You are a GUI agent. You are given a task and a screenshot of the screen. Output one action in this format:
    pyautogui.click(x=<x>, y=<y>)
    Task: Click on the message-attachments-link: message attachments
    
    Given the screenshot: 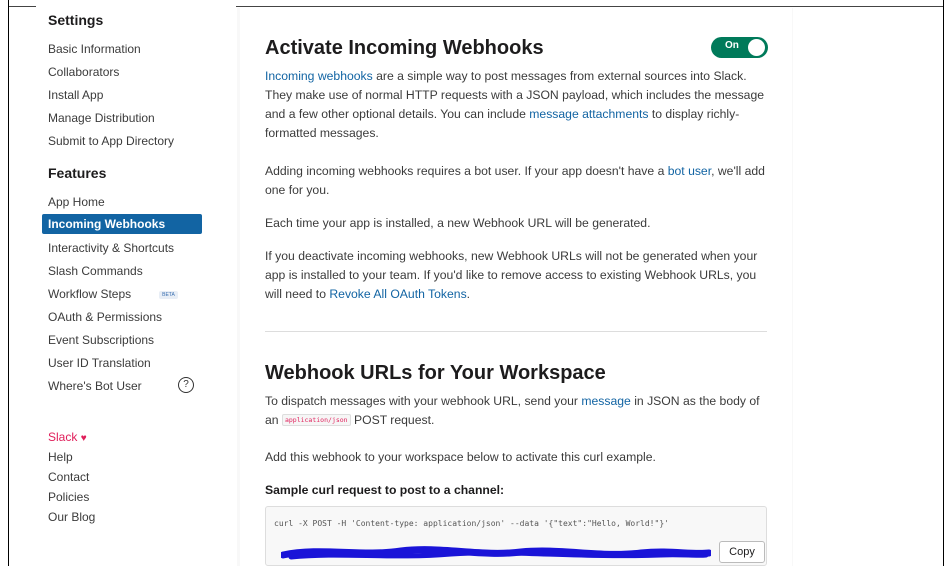 What is the action you would take?
    pyautogui.click(x=588, y=114)
    